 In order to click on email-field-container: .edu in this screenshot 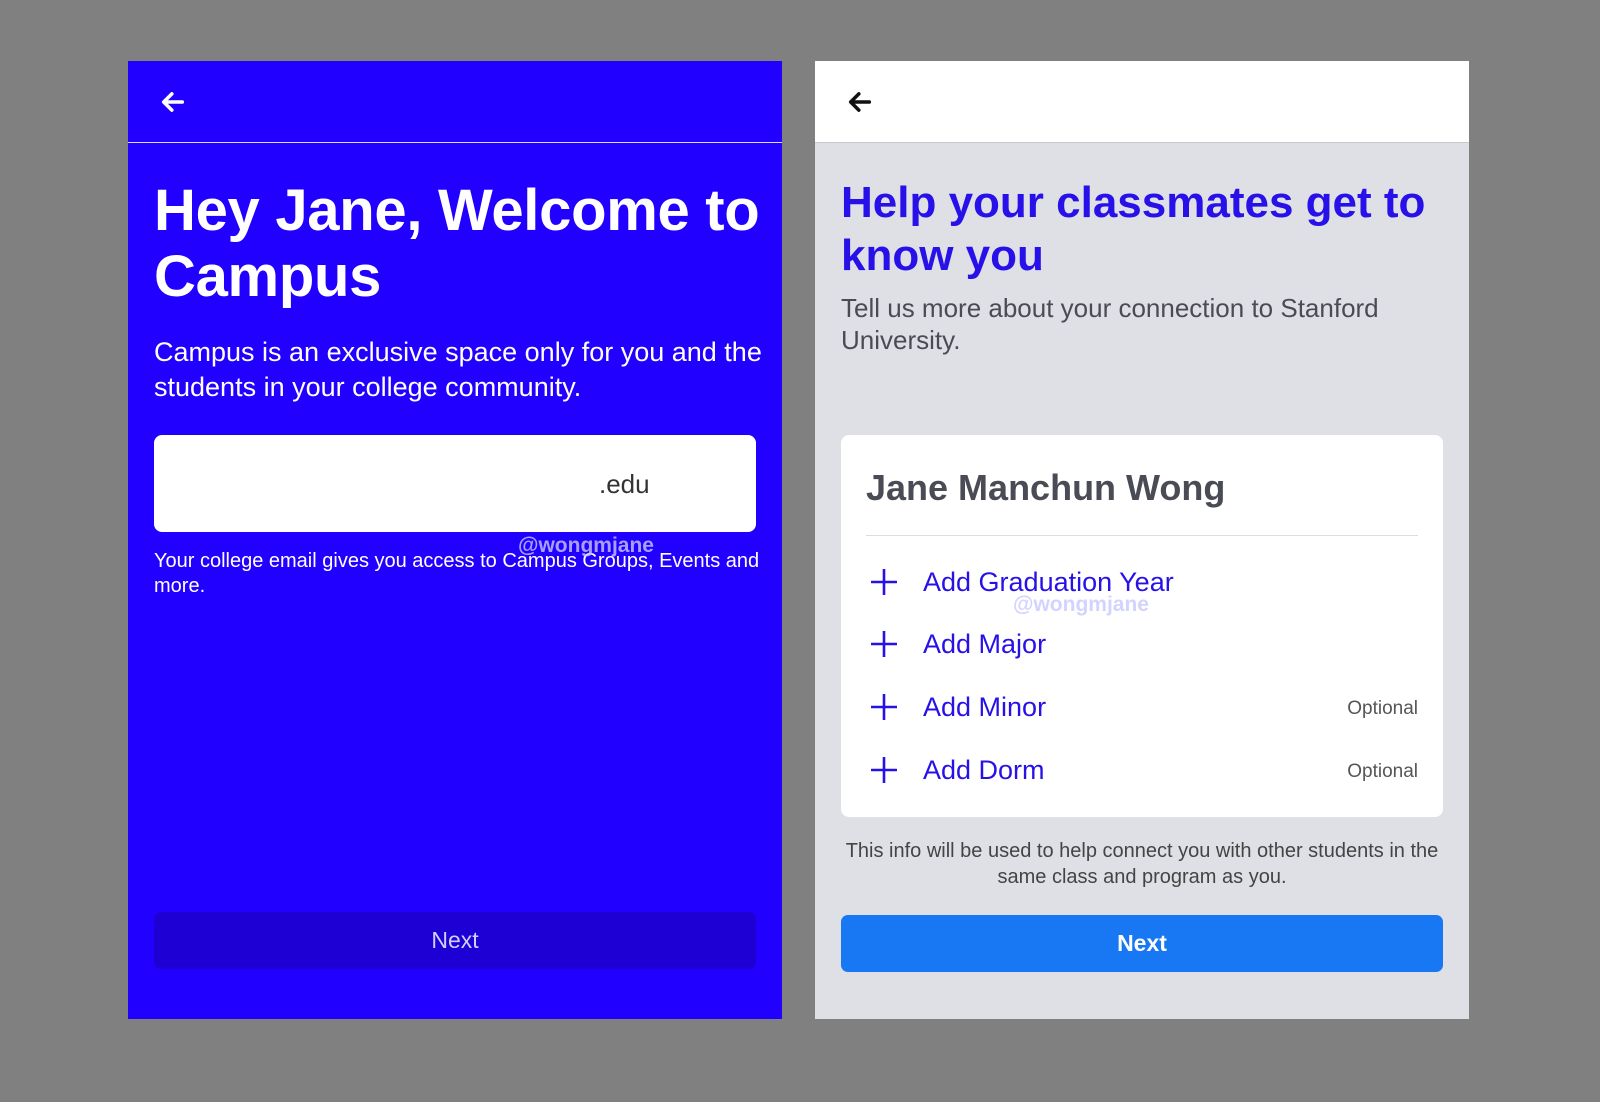, I will do `click(457, 484)`.